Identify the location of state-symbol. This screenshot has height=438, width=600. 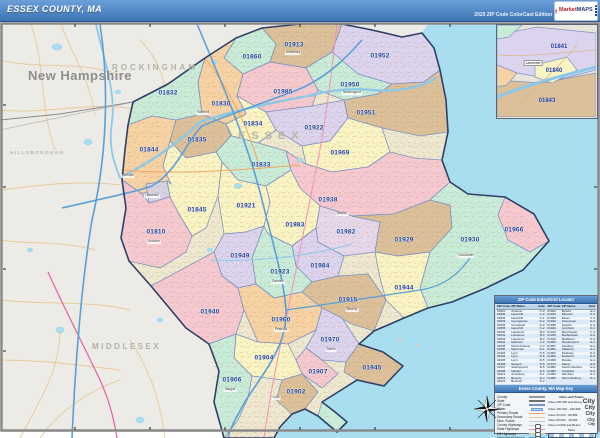
(536, 400).